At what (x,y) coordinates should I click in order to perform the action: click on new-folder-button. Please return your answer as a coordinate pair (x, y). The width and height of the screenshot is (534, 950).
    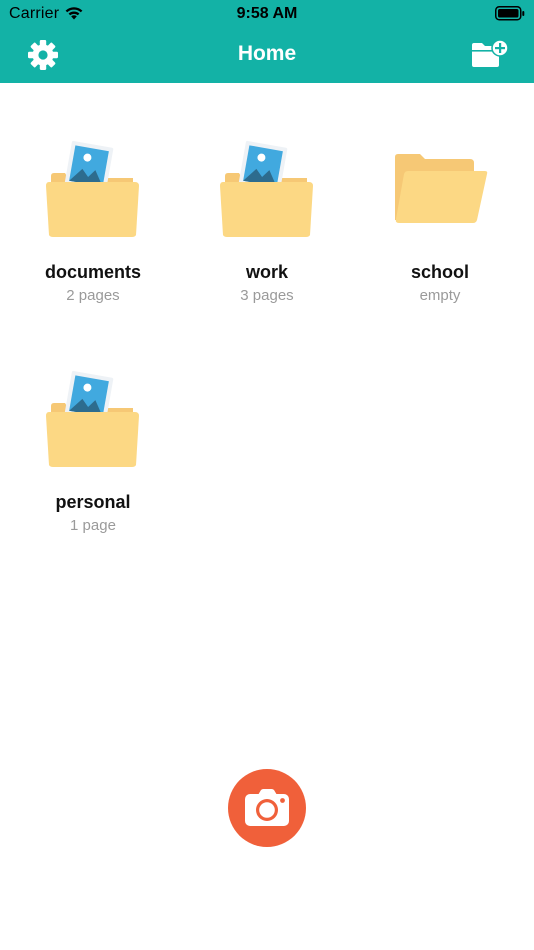
    Looking at the image, I should click on (490, 54).